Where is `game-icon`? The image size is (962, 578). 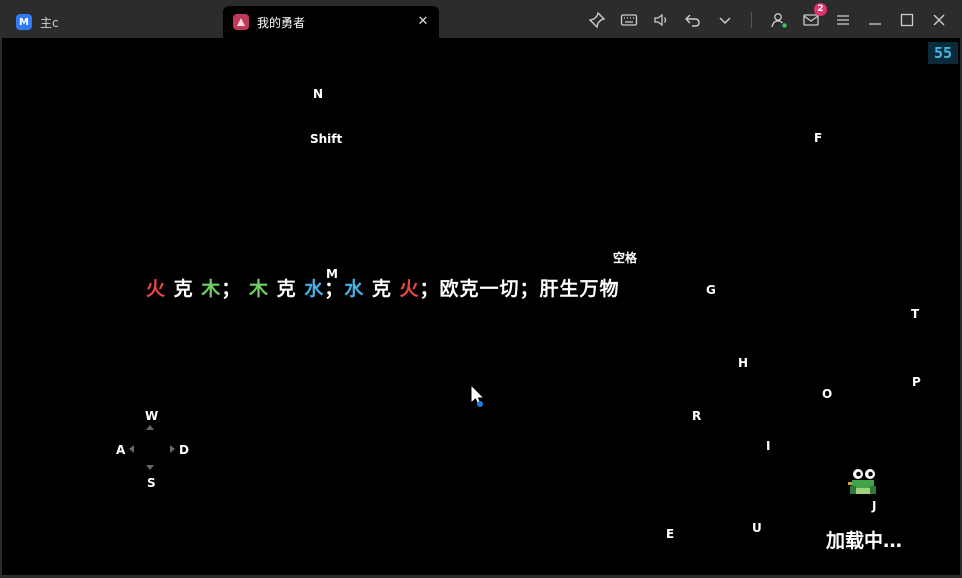
game-icon is located at coordinates (241, 22).